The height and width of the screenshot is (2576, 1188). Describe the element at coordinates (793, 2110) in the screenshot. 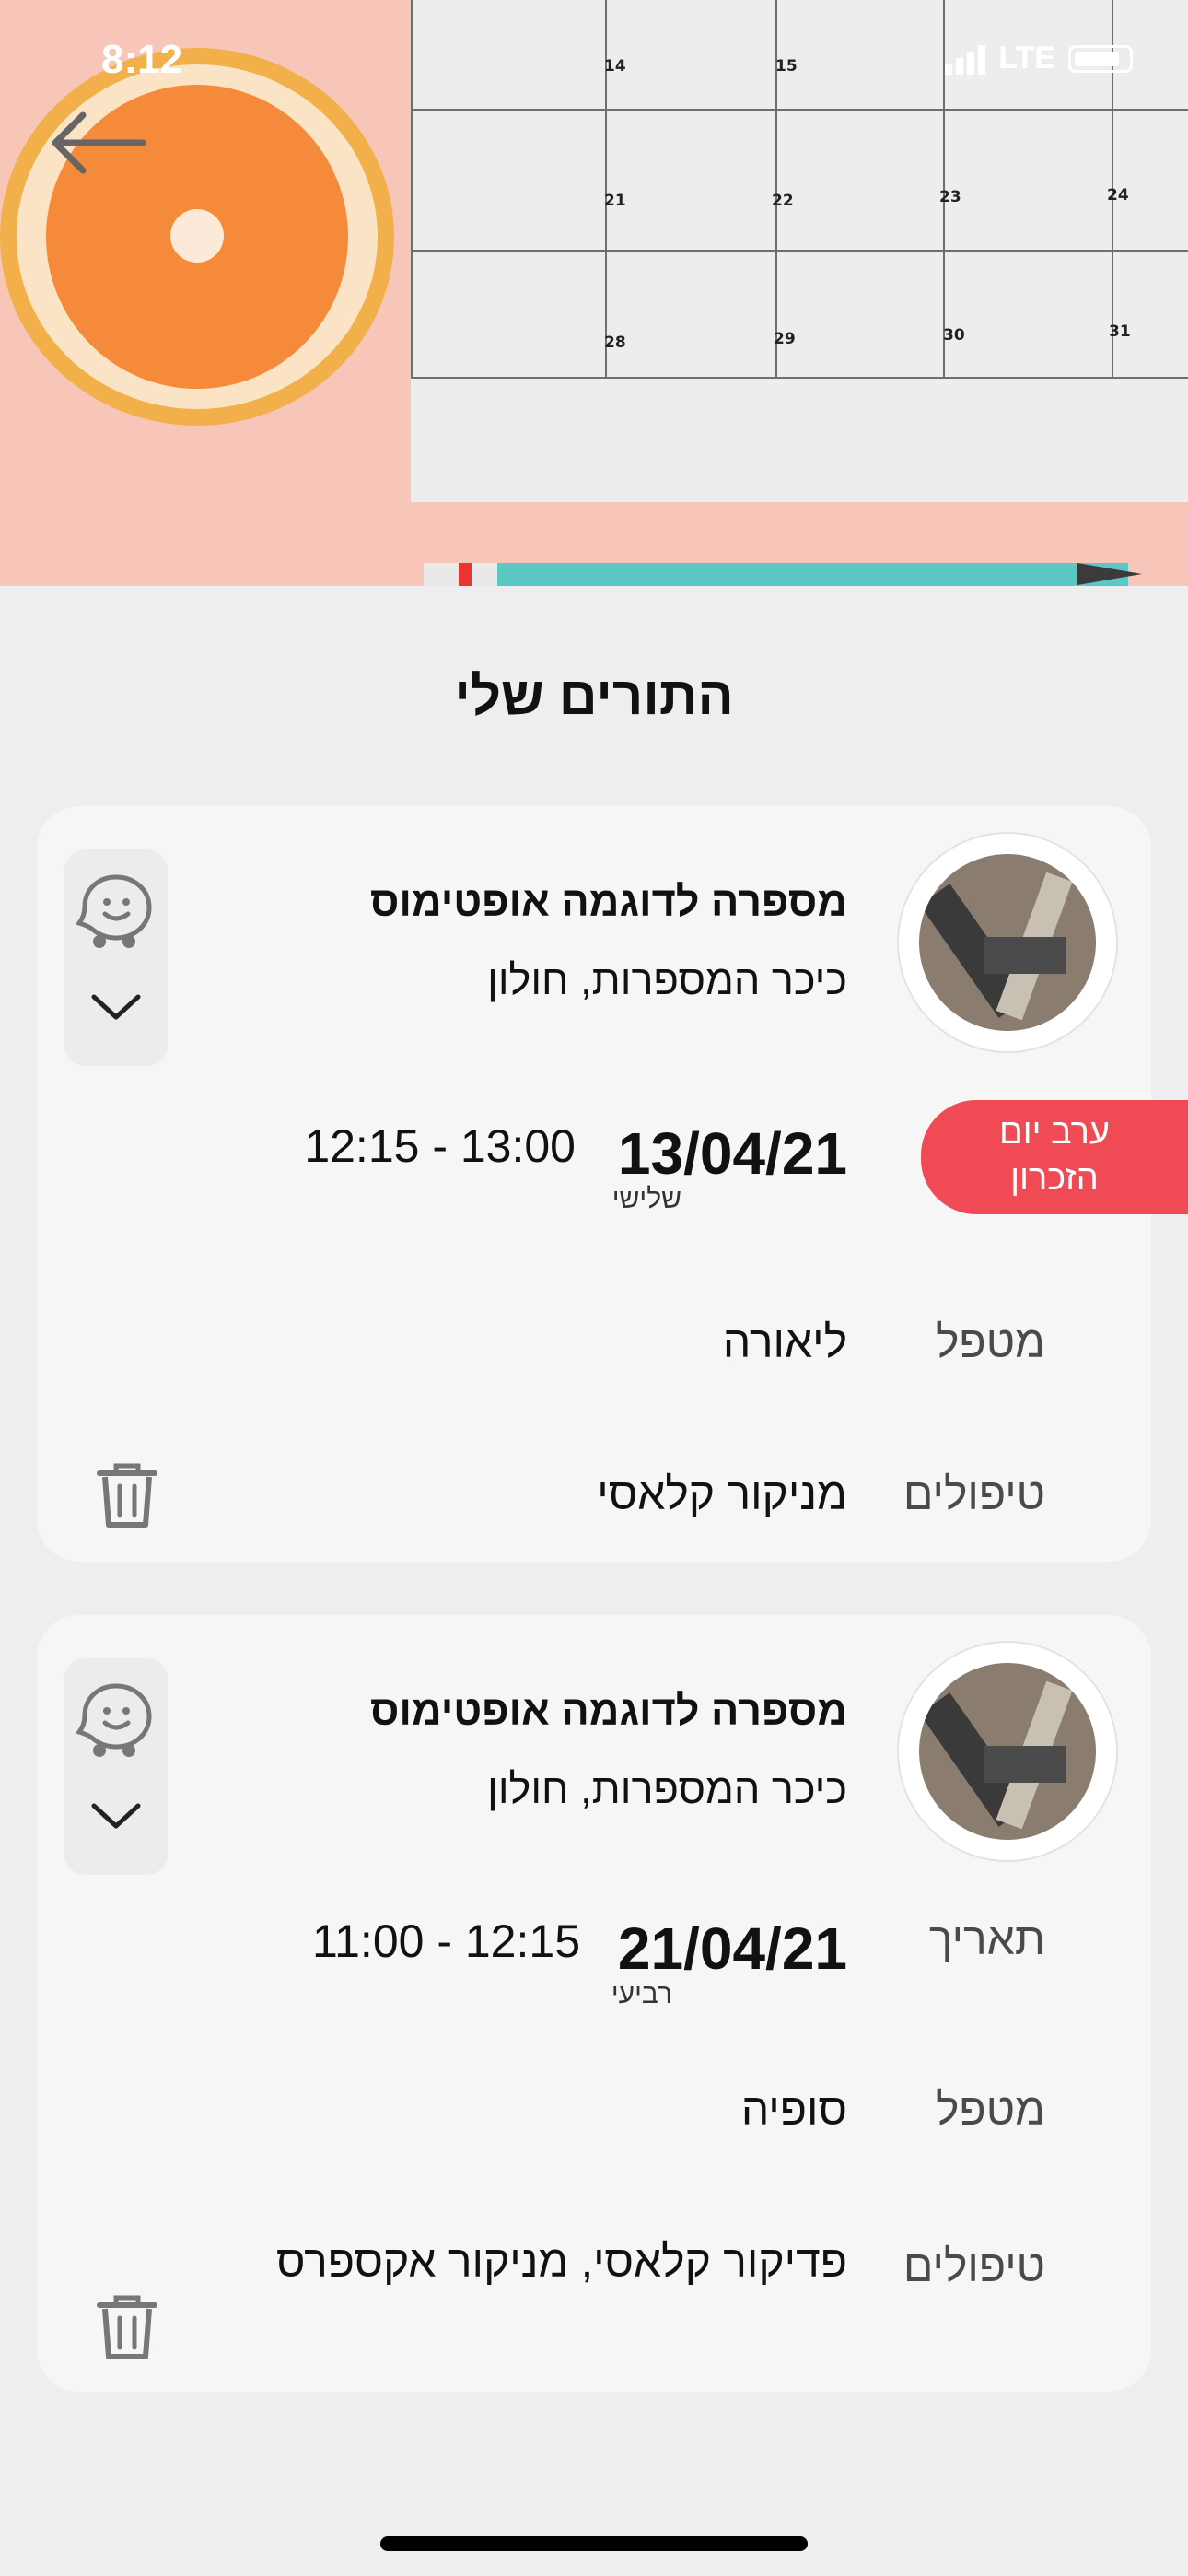

I see `therapist-name: סופיה` at that location.